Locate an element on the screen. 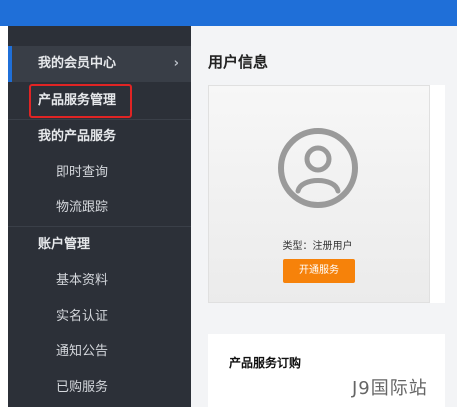 The width and height of the screenshot is (457, 407). top-bar is located at coordinates (228, 13).